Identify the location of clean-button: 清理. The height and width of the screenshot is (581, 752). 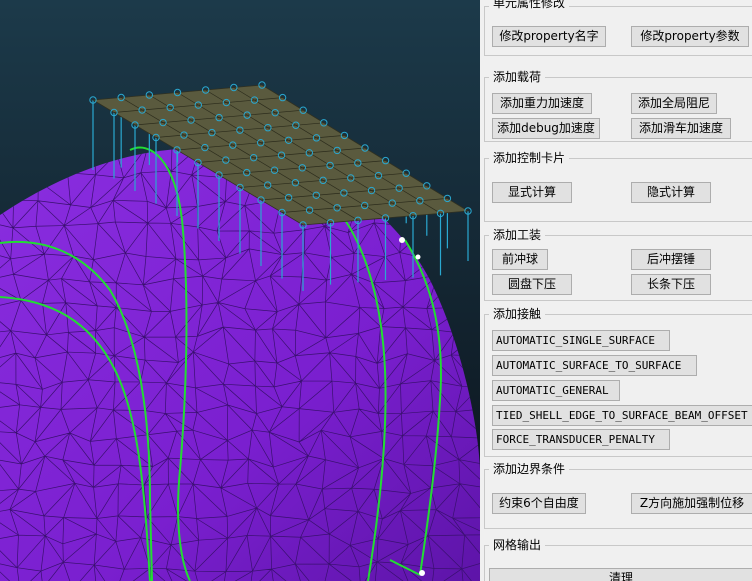
(620, 574).